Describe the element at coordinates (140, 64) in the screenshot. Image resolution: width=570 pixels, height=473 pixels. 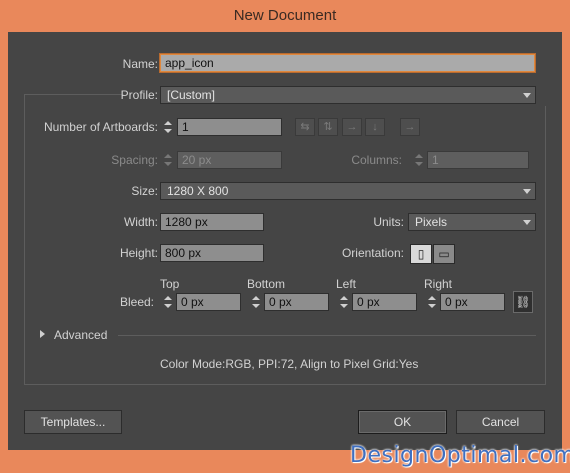
I see `name-label: Name:` at that location.